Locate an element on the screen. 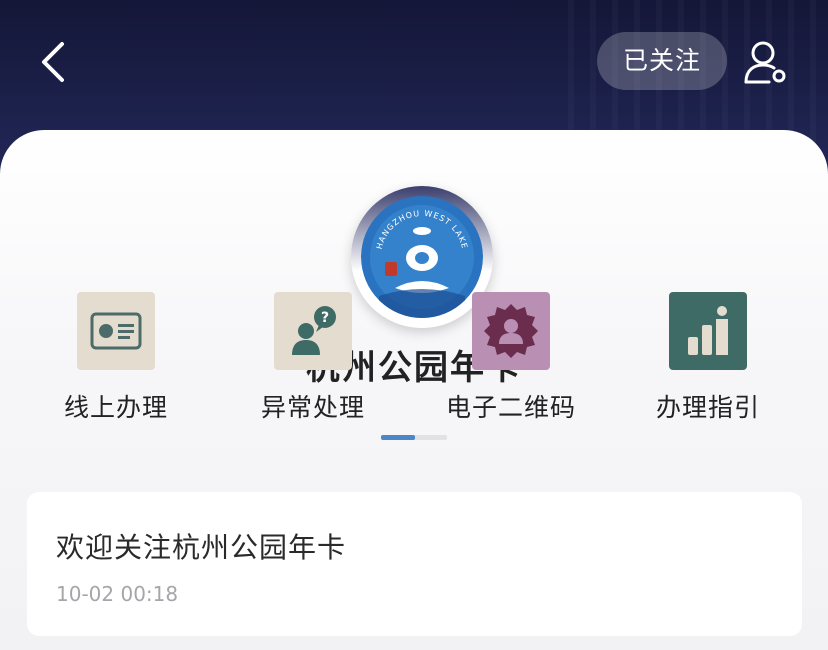 This screenshot has width=828, height=650. menu-item-qrcode: 电子二维码 is located at coordinates (511, 358).